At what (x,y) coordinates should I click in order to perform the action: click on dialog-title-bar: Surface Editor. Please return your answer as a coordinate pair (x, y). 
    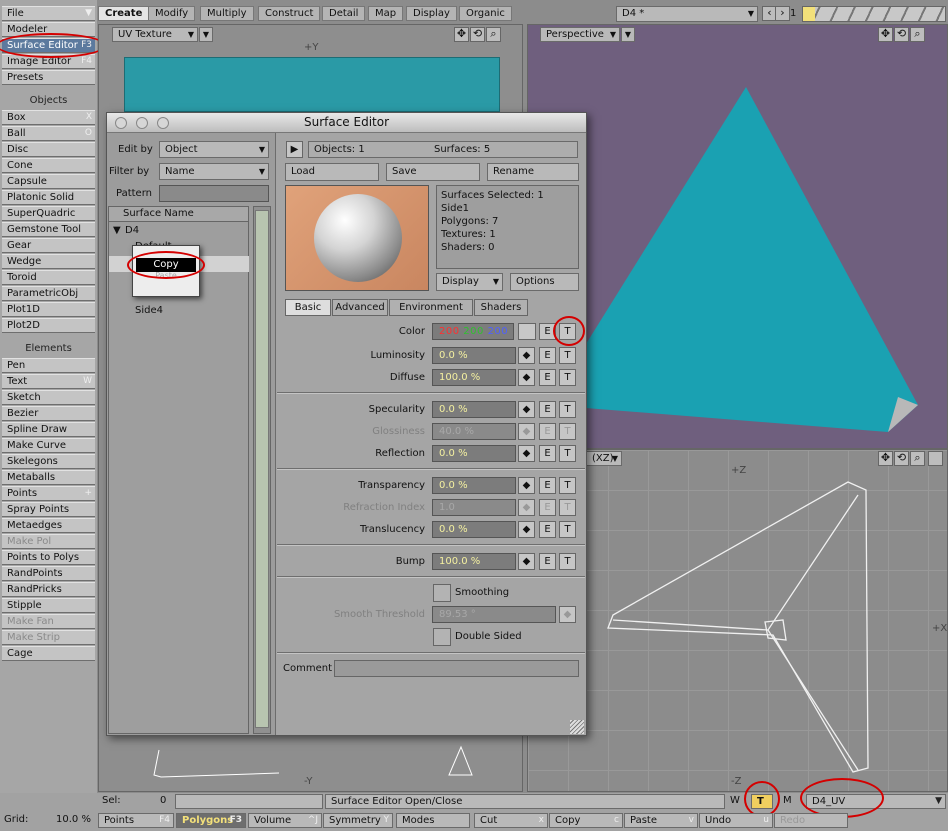
    Looking at the image, I should click on (346, 123).